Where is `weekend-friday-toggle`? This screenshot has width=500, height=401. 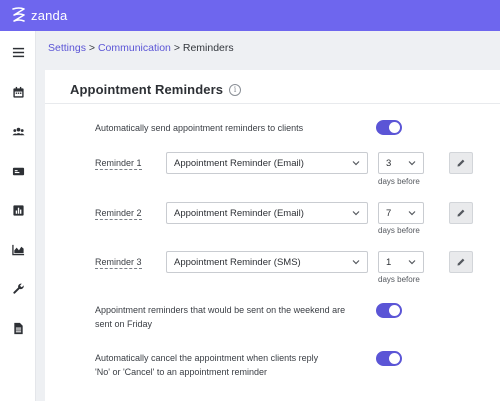
weekend-friday-toggle is located at coordinates (389, 310).